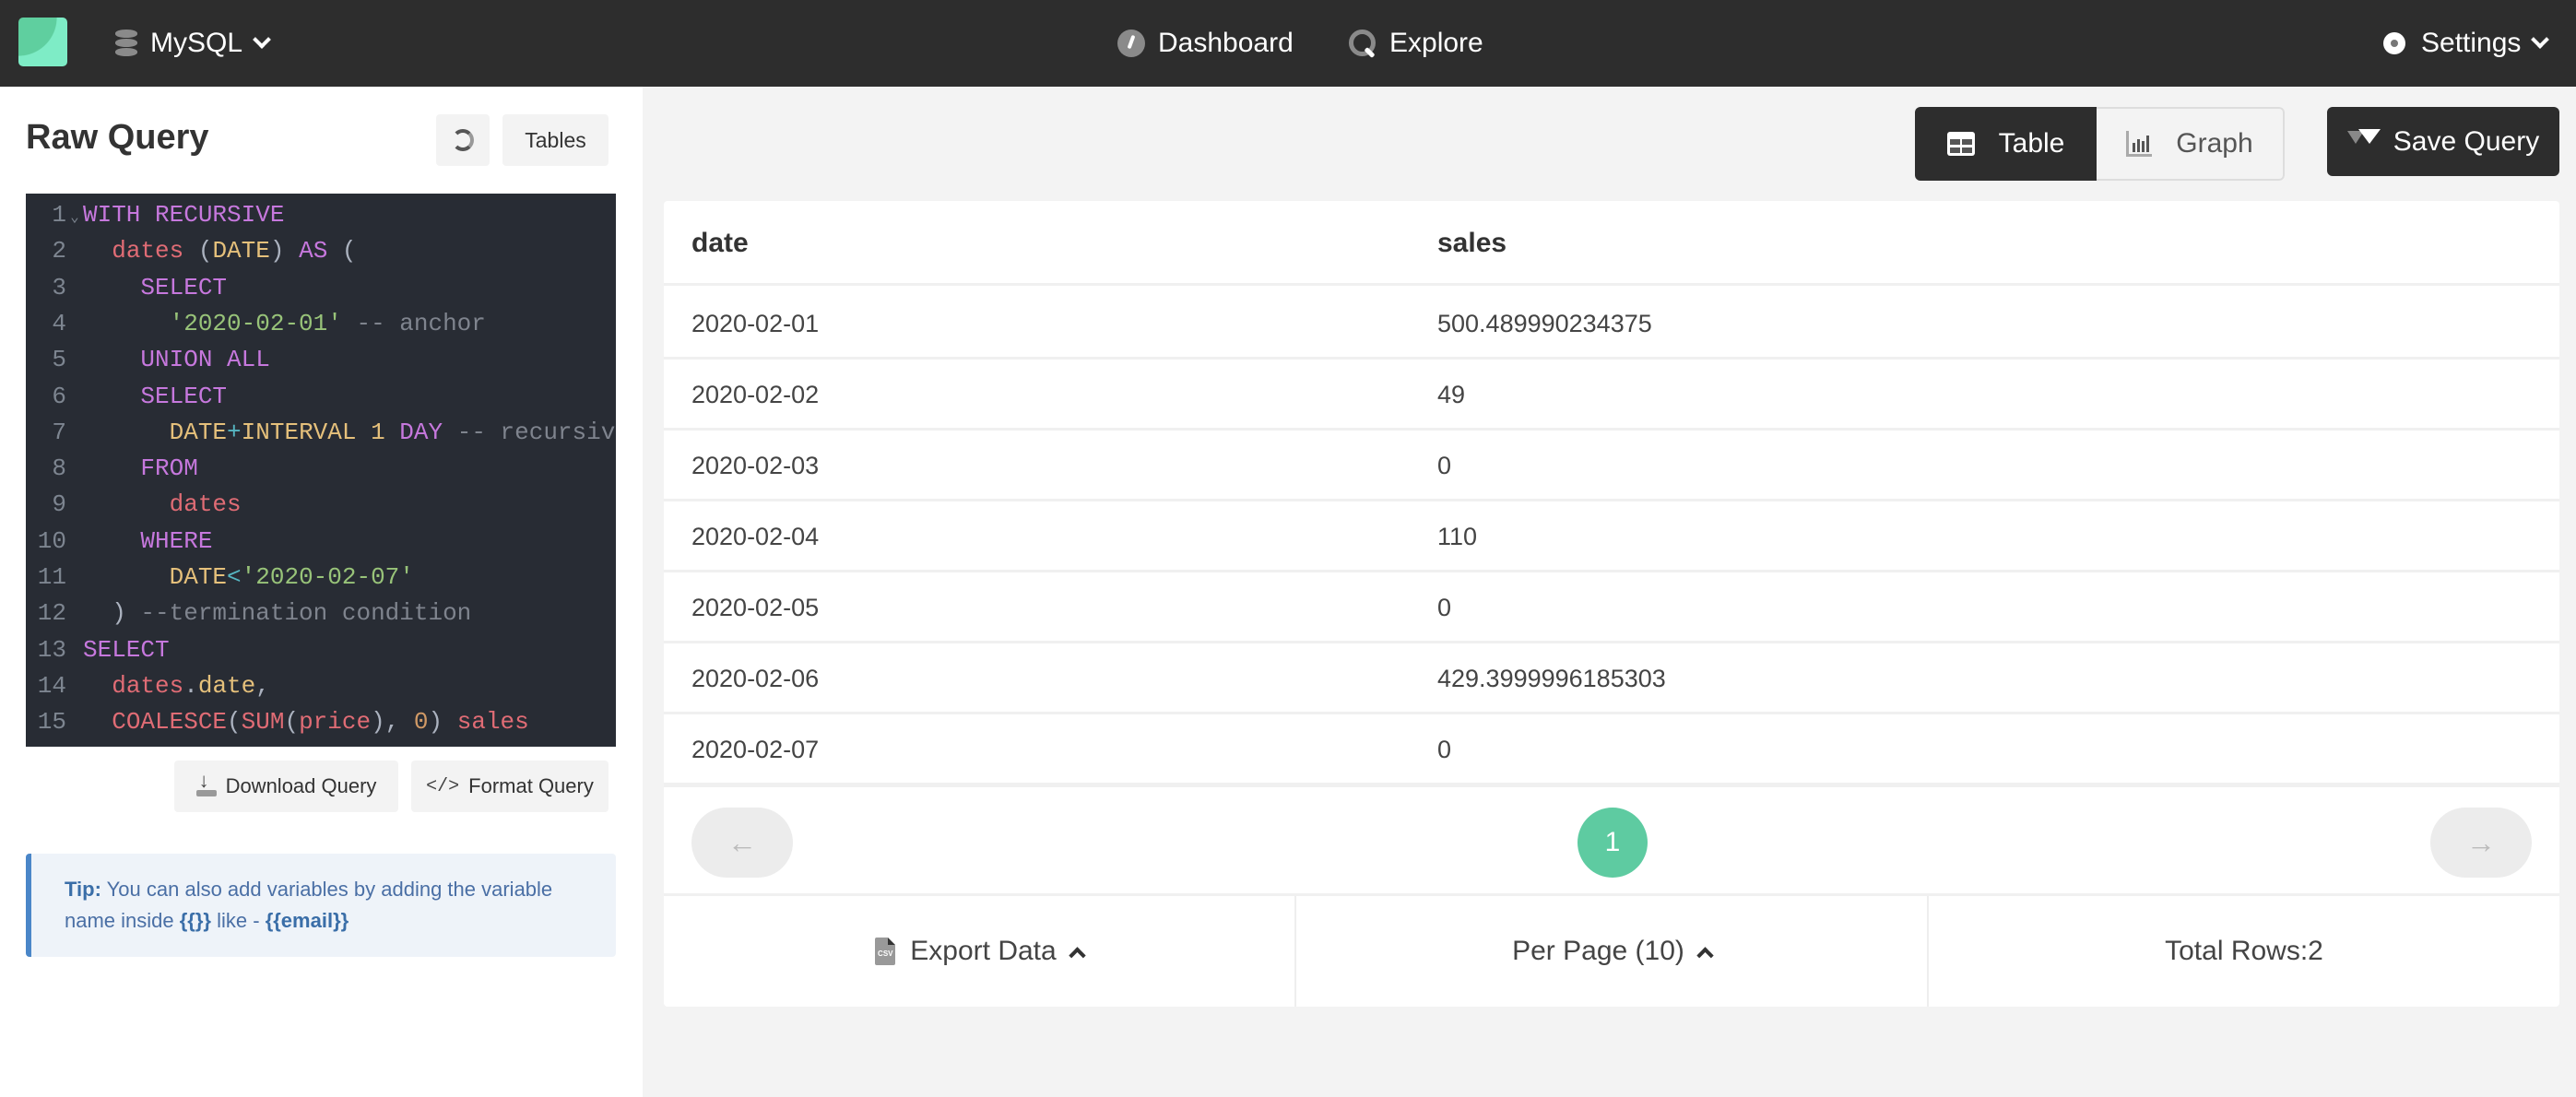 Image resolution: width=2576 pixels, height=1097 pixels. I want to click on tab-table: Table, so click(2006, 144).